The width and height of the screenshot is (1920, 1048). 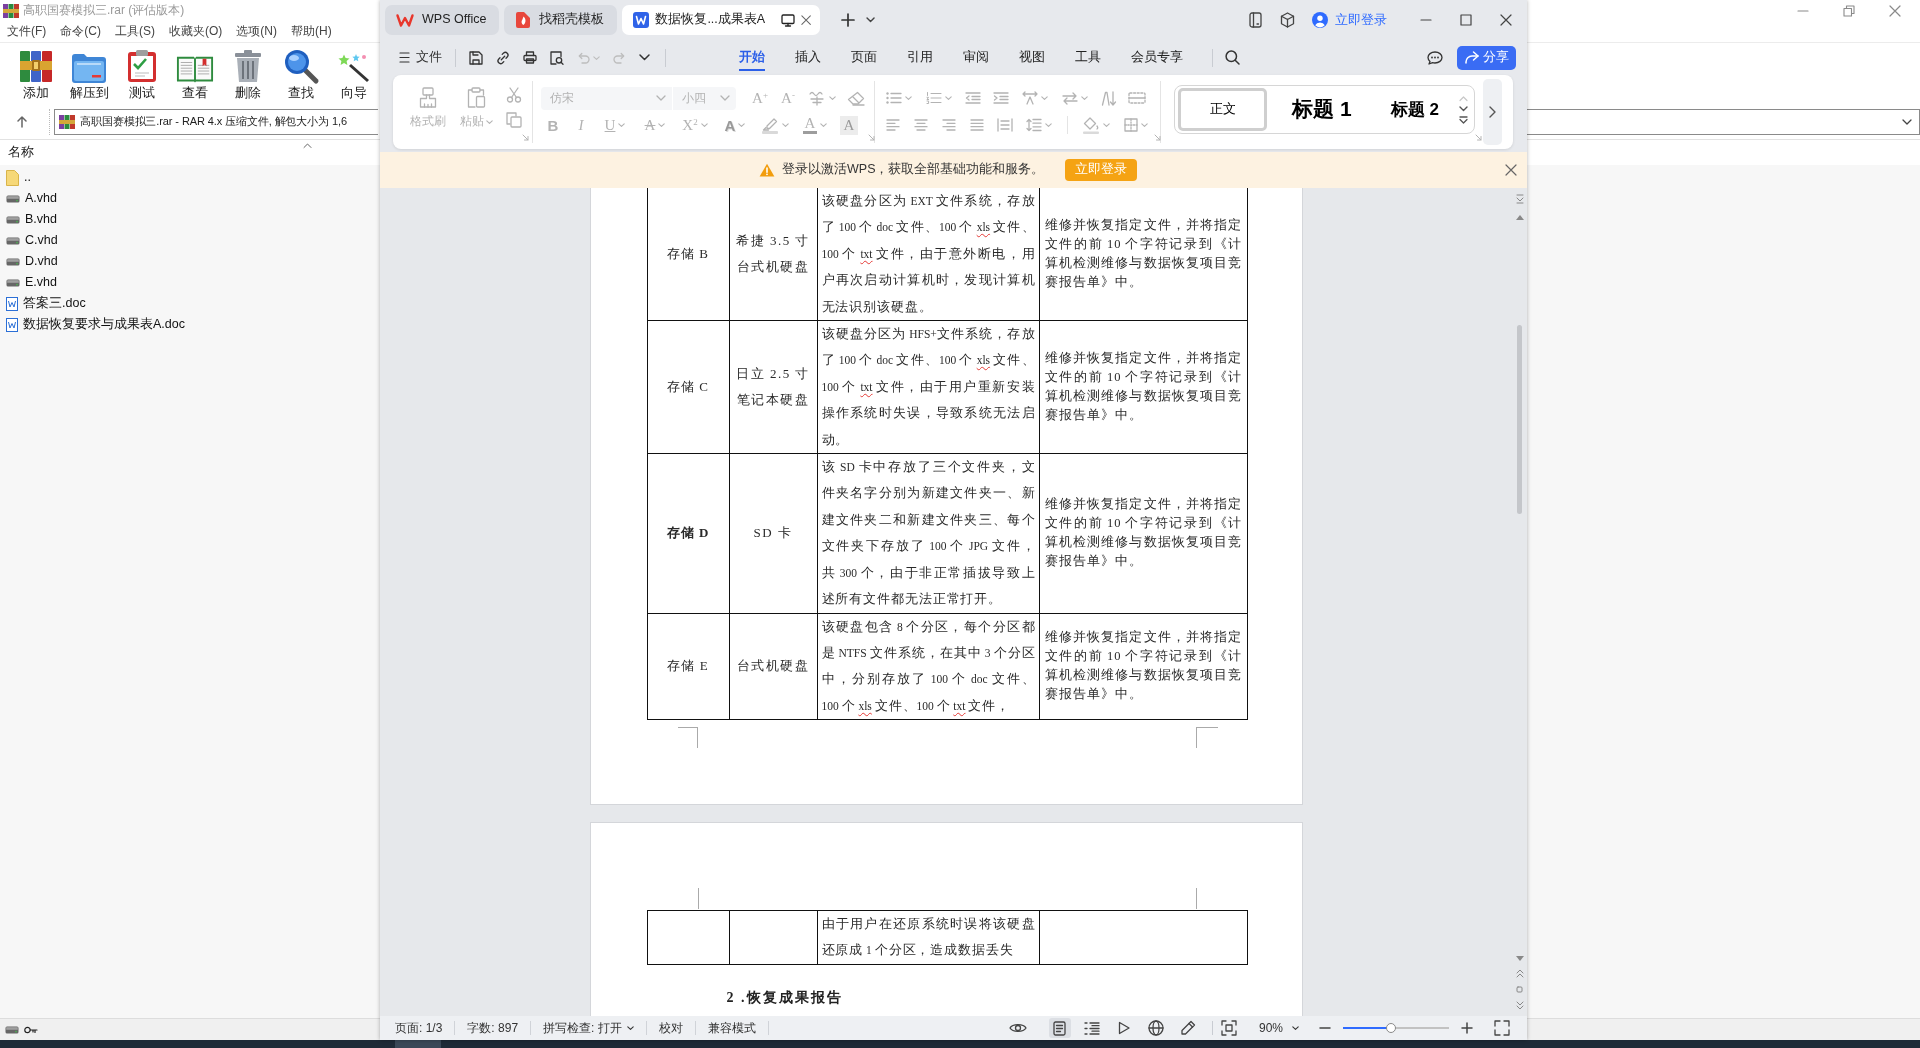 I want to click on next-page-icon, so click(x=1519, y=1005).